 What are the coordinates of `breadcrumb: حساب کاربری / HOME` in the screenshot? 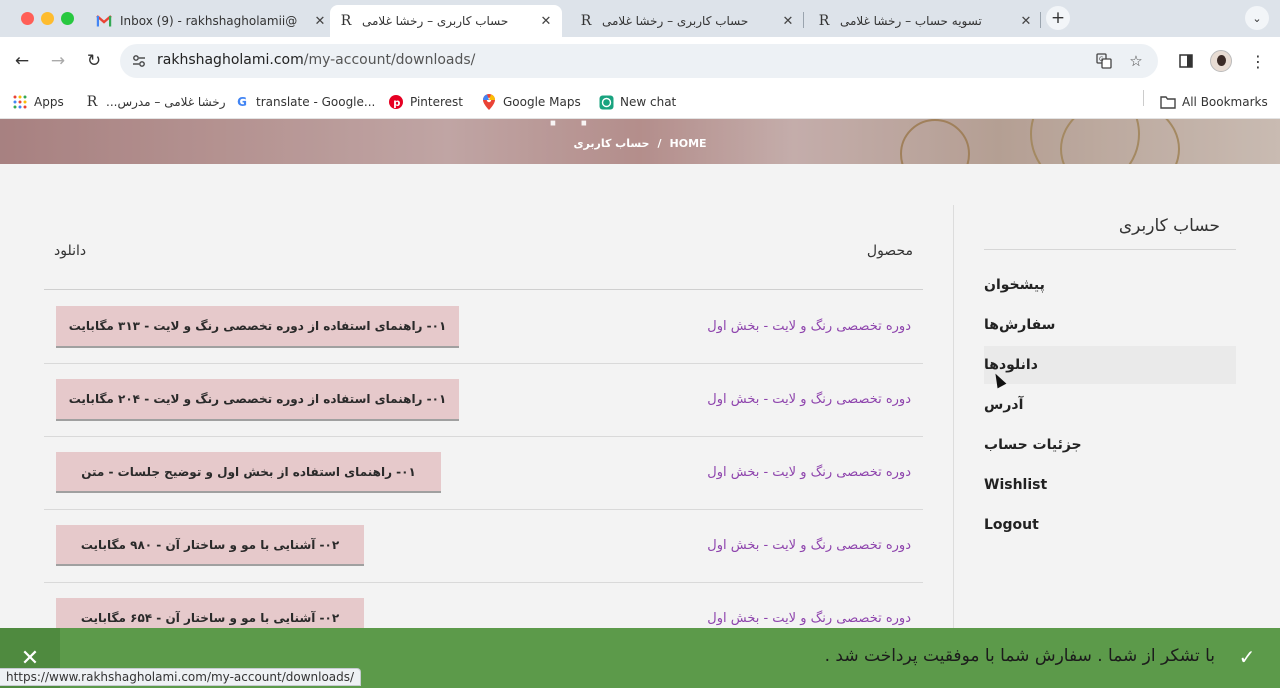 It's located at (640, 143).